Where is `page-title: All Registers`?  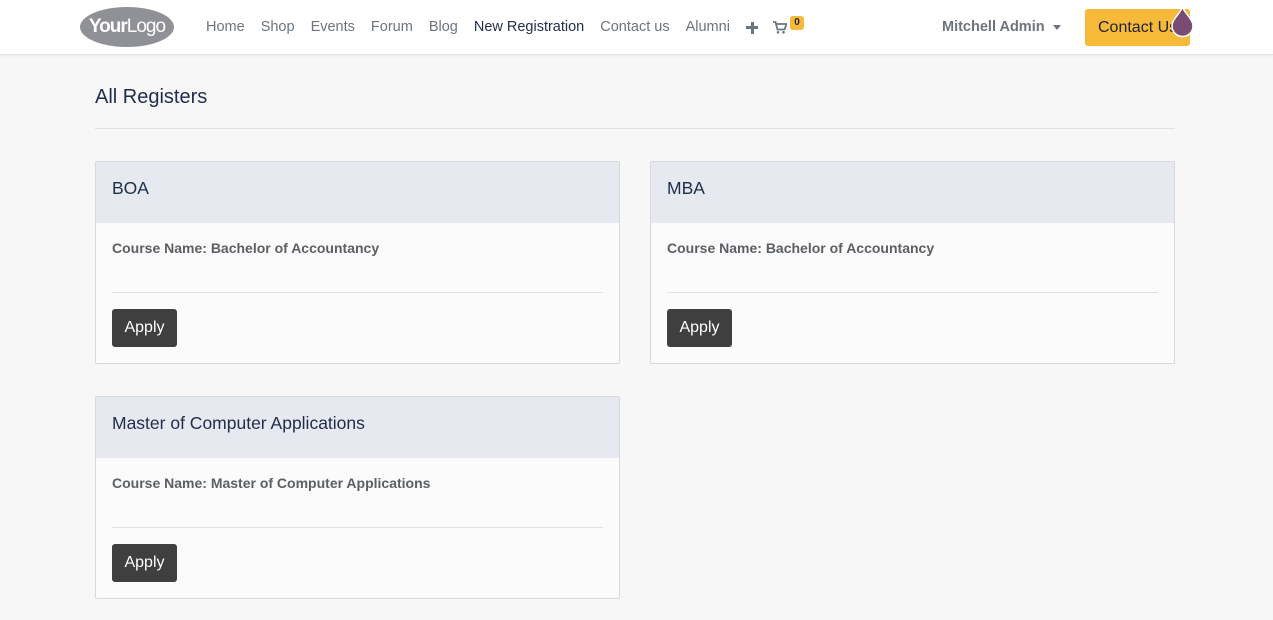 page-title: All Registers is located at coordinates (151, 97).